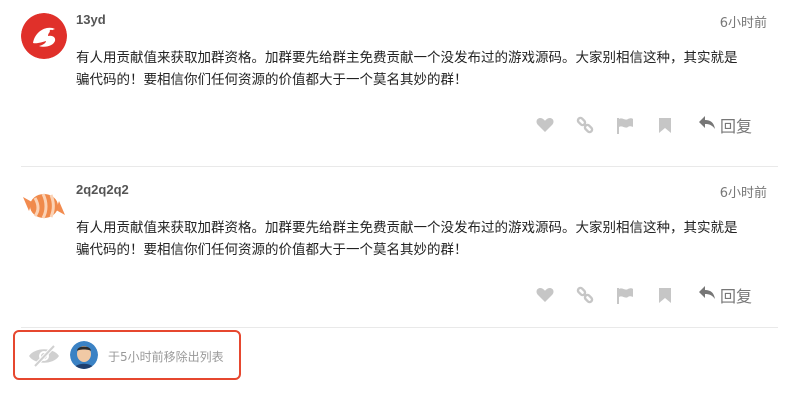  I want to click on post-author: 2q2q2q2, so click(102, 189).